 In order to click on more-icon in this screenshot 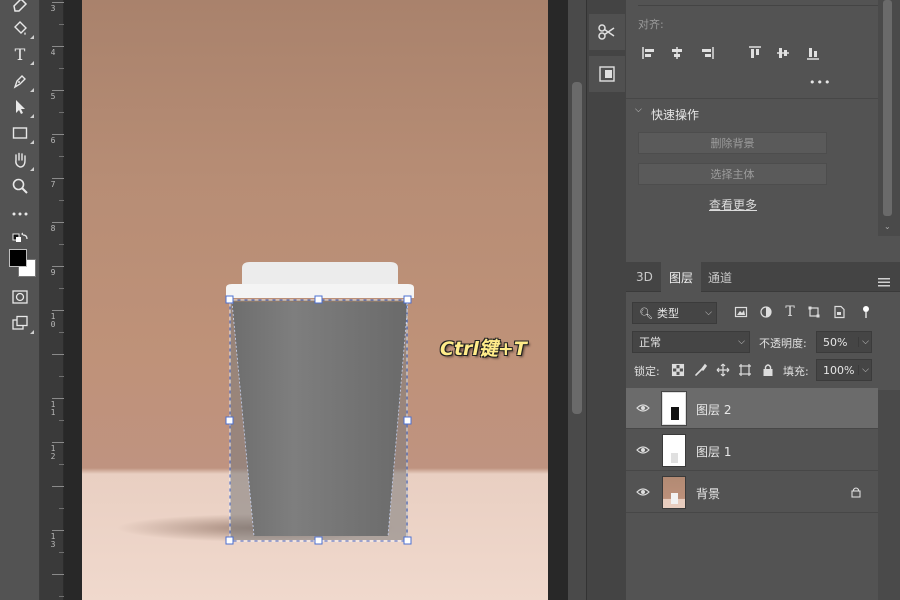, I will do `click(20, 214)`.